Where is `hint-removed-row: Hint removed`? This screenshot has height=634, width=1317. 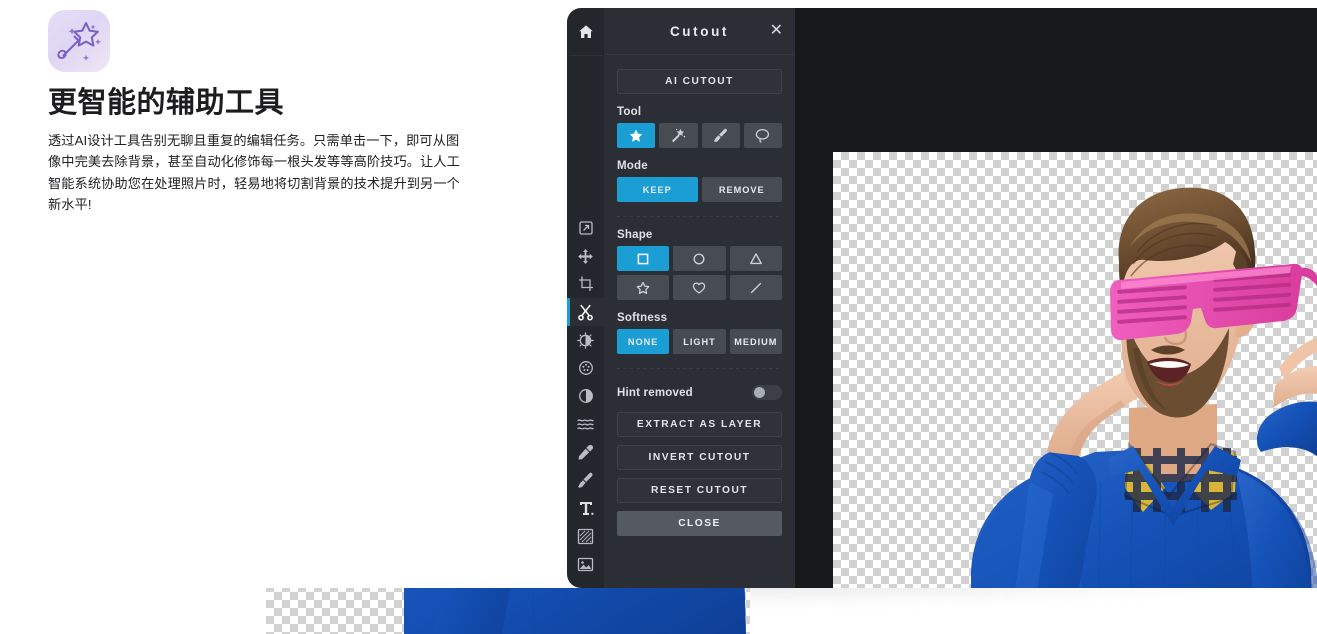 hint-removed-row: Hint removed is located at coordinates (699, 392).